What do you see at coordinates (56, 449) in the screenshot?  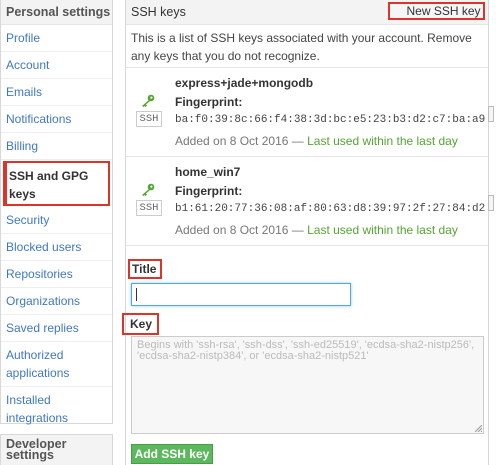 I see `developer-settings-header: Developer settings` at bounding box center [56, 449].